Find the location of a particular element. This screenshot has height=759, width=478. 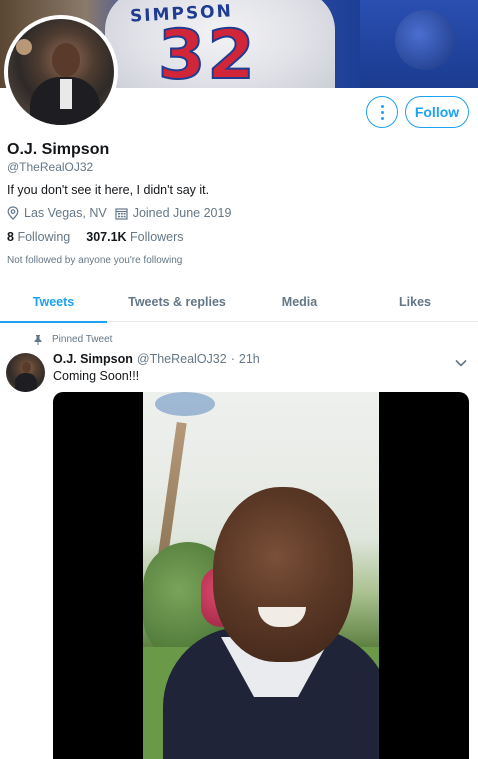

followed-by-note: Not followed by anyone you're following is located at coordinates (95, 260).